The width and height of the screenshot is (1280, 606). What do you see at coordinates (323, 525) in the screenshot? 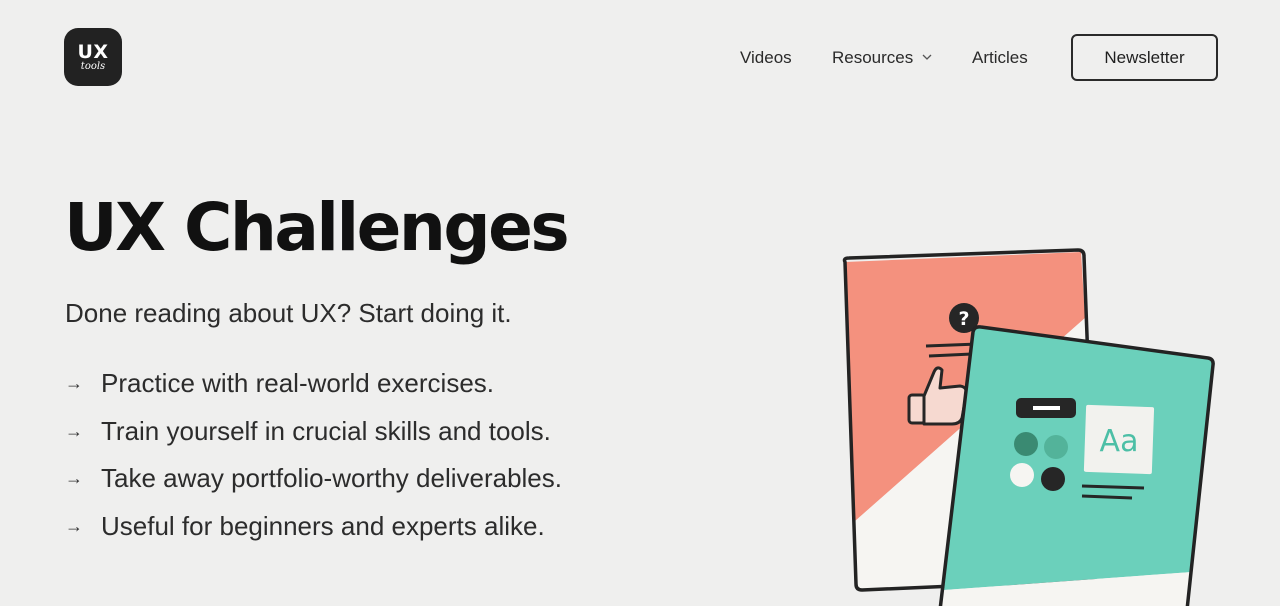
I see `feature-text: Useful for beginners and experts alike.` at bounding box center [323, 525].